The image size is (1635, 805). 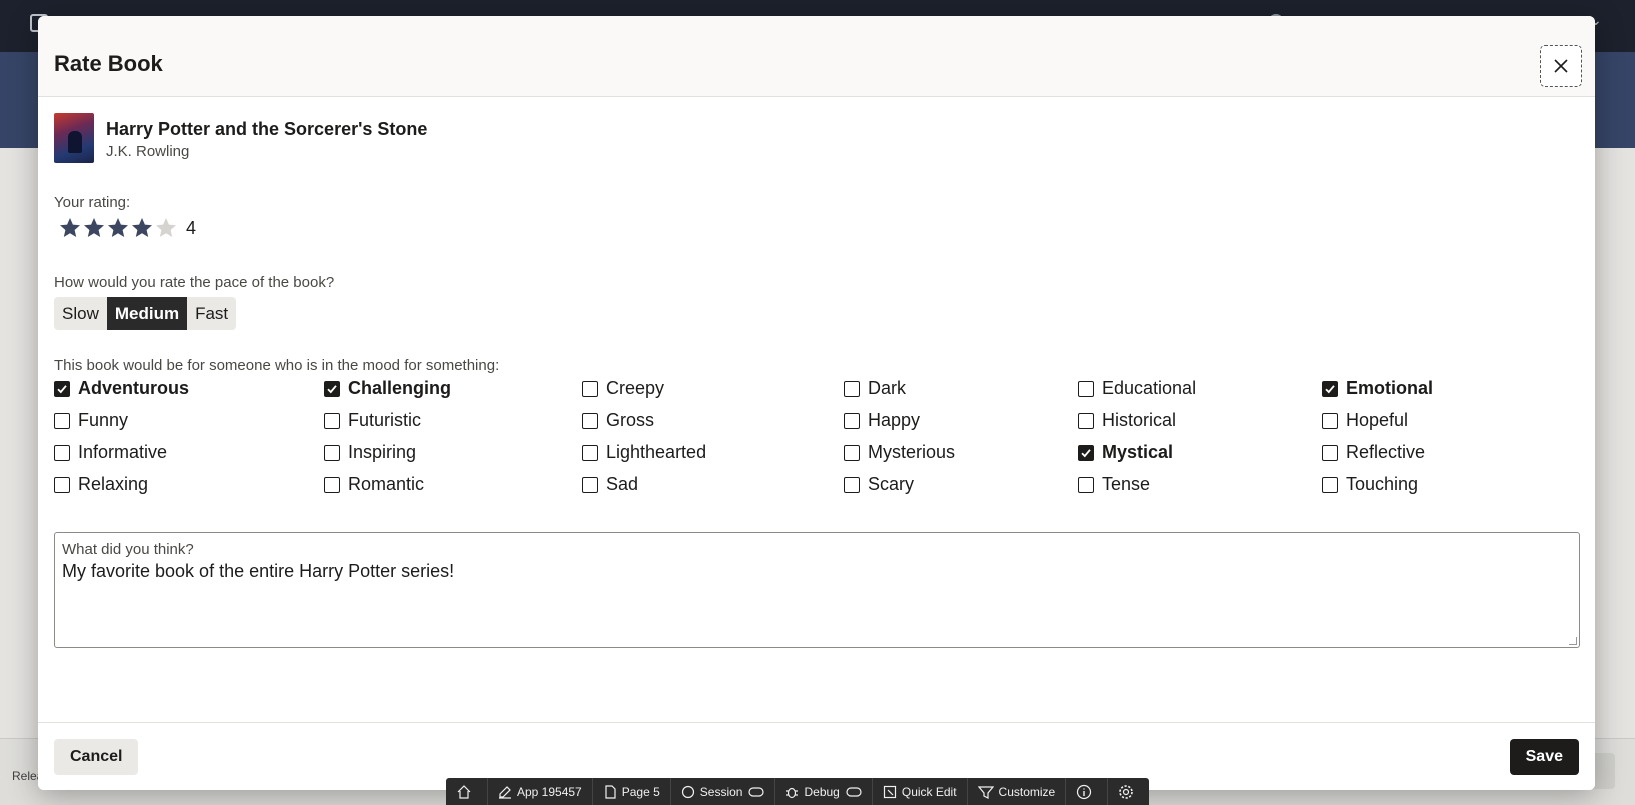 I want to click on mood-label: Informative, so click(x=123, y=452).